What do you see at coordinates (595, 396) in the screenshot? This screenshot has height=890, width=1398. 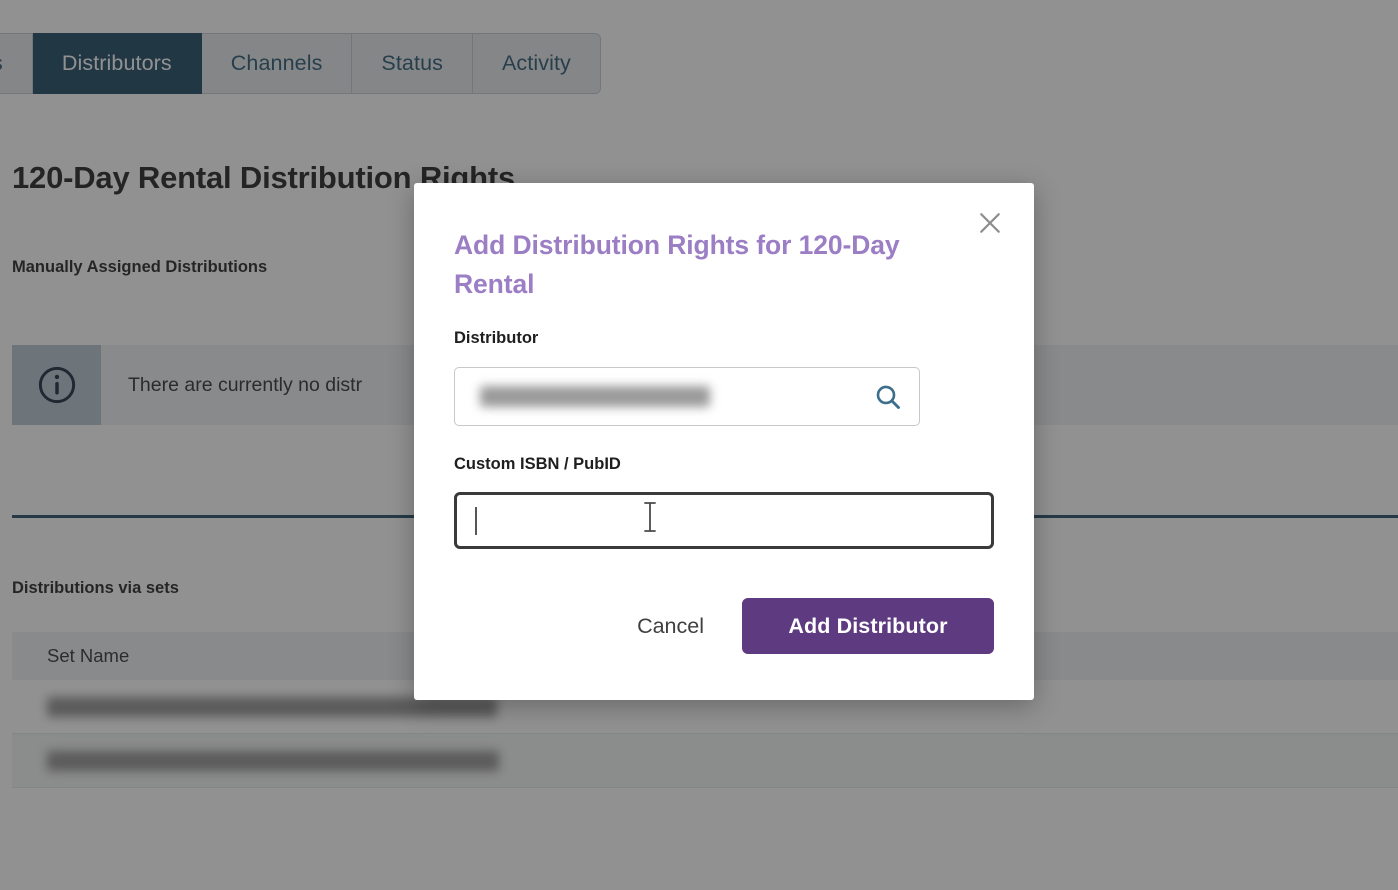 I see `distributor-value-redacted` at bounding box center [595, 396].